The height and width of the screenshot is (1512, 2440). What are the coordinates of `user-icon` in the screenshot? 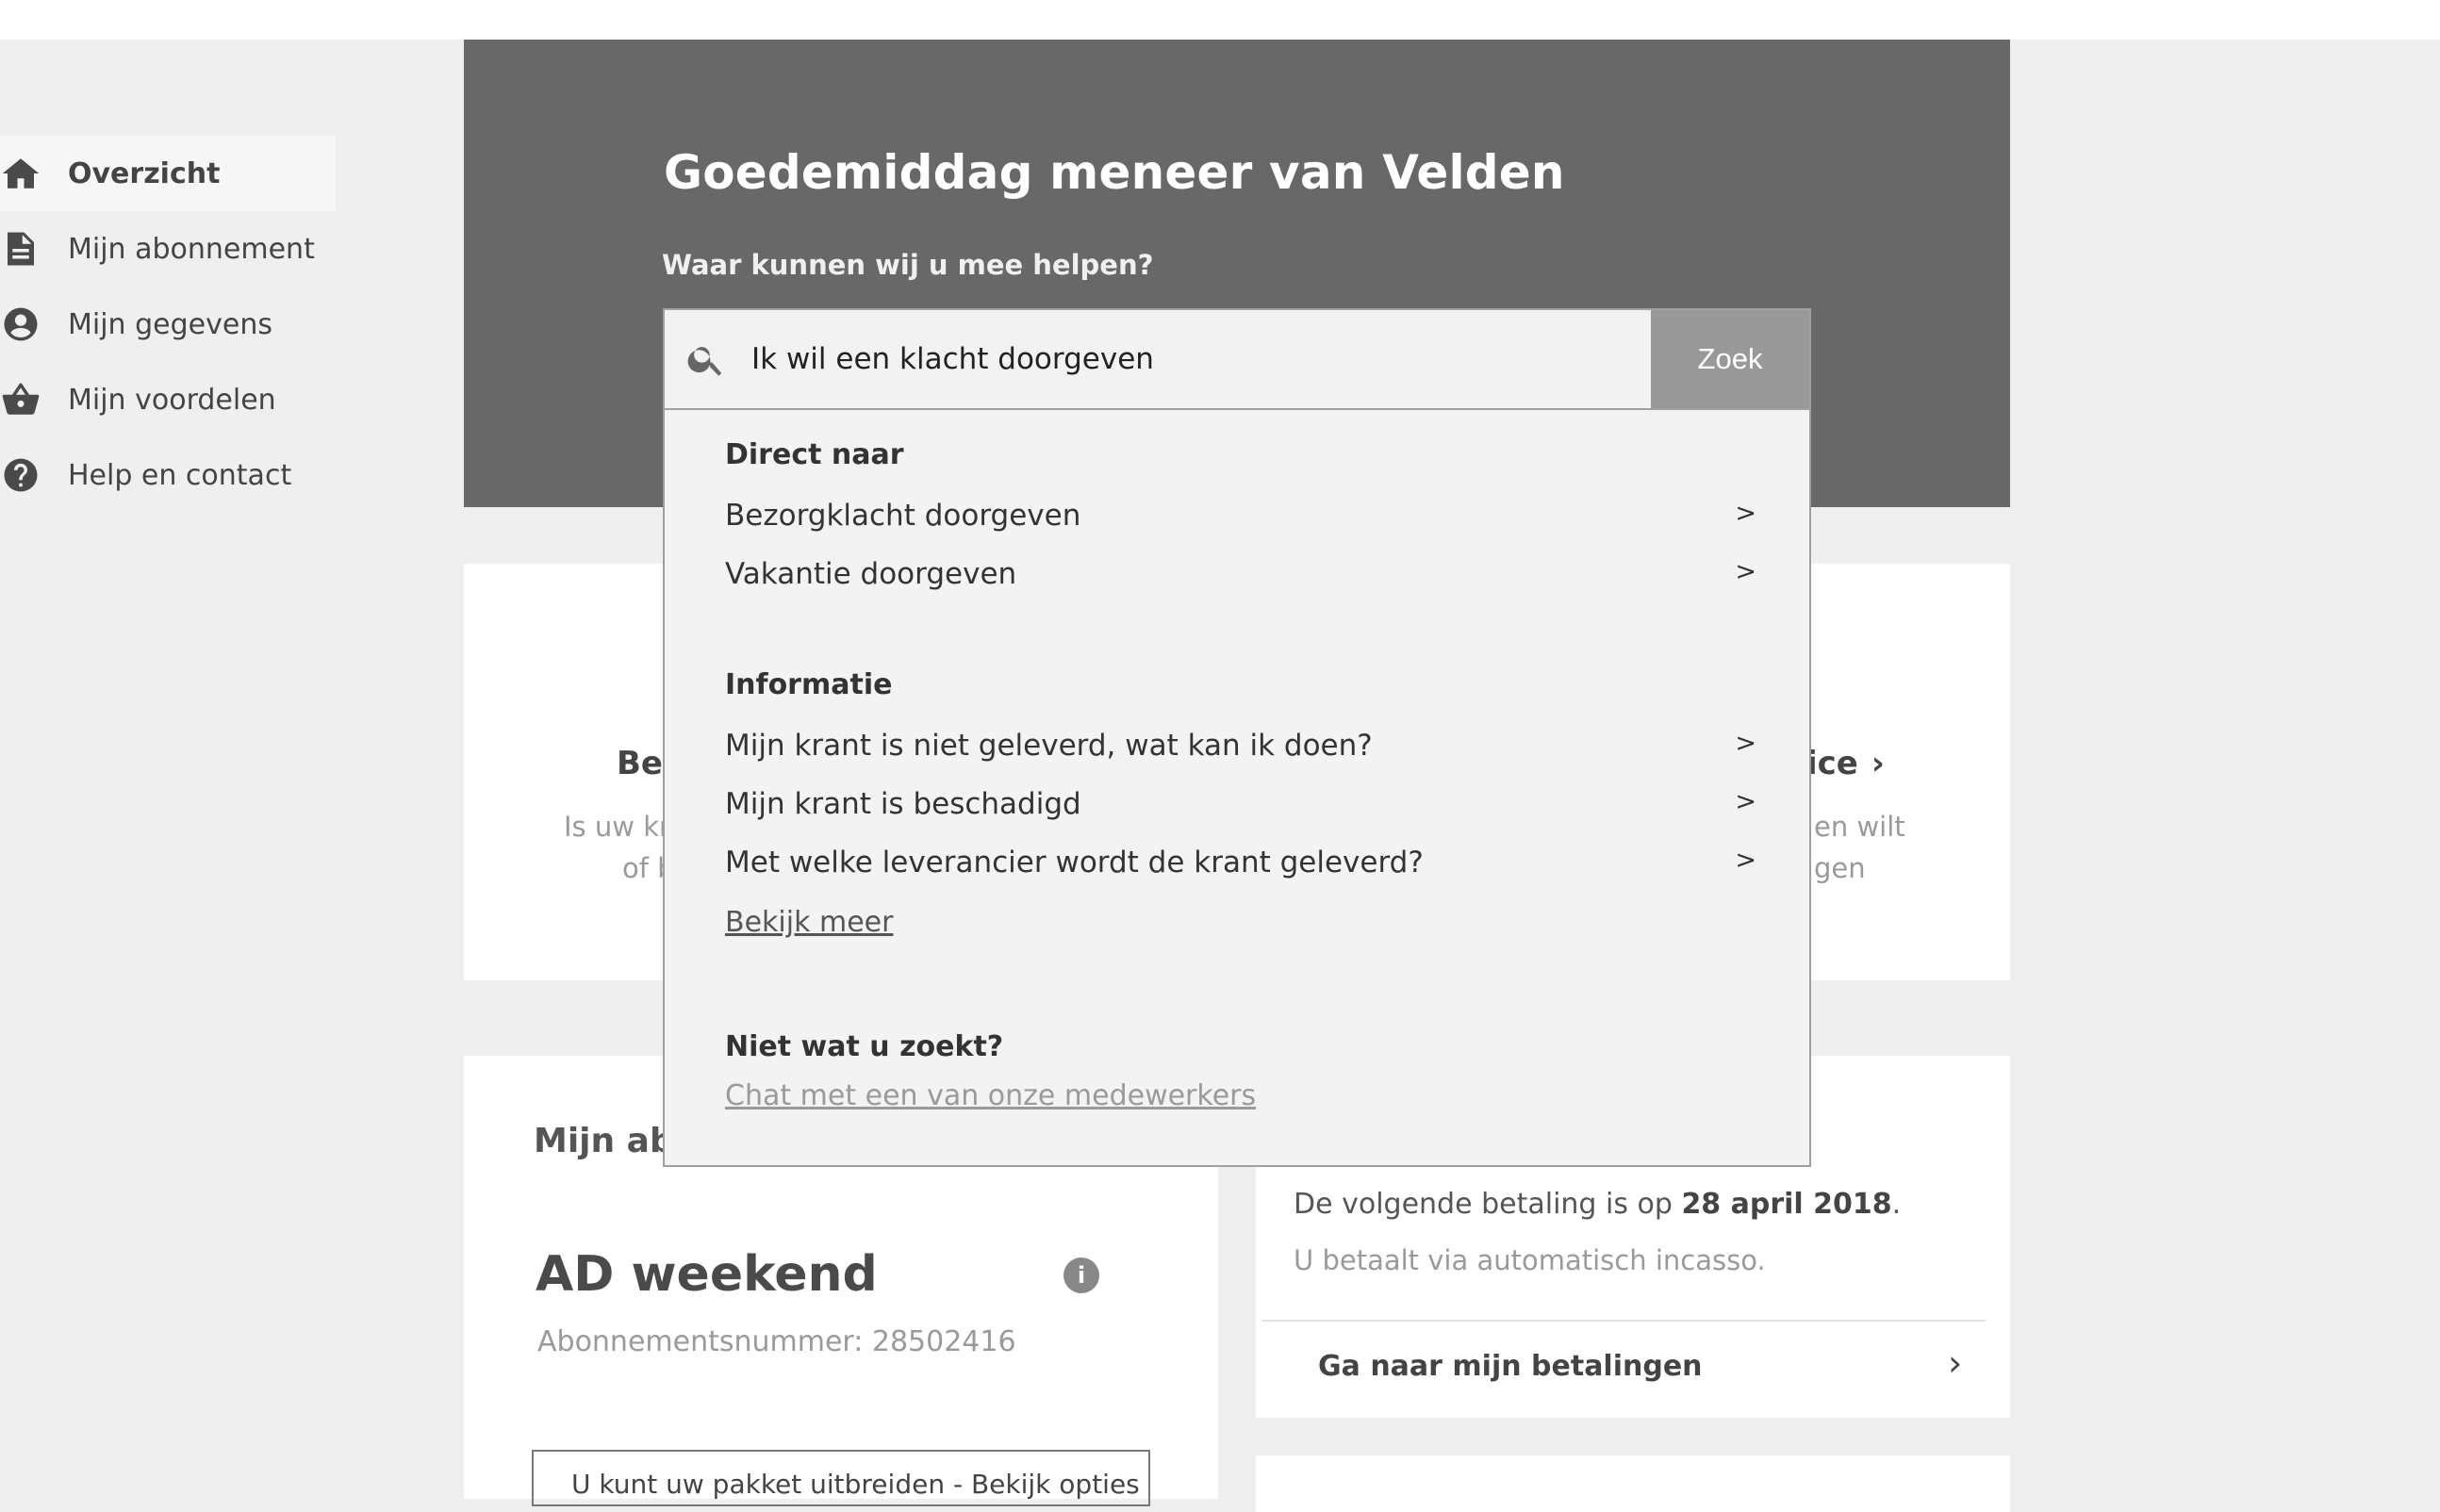 It's located at (20, 324).